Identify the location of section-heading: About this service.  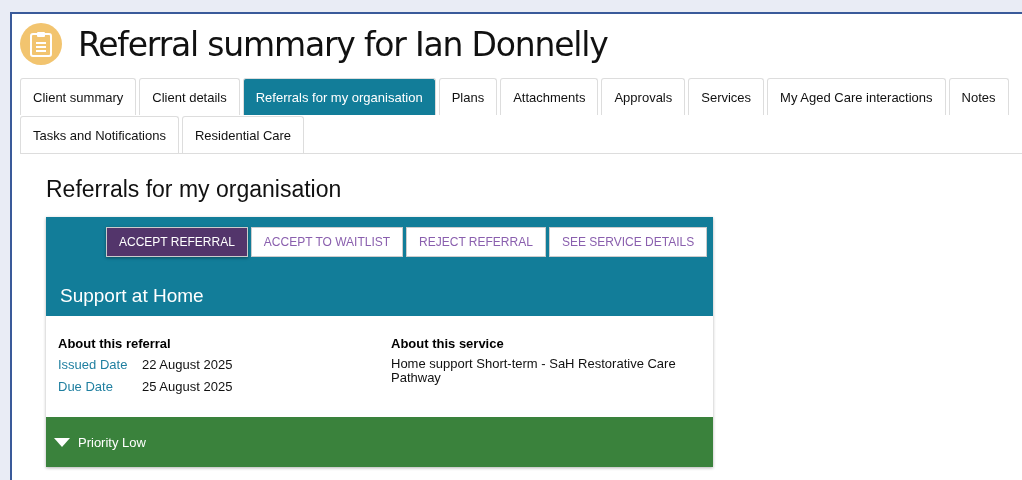
(448, 343).